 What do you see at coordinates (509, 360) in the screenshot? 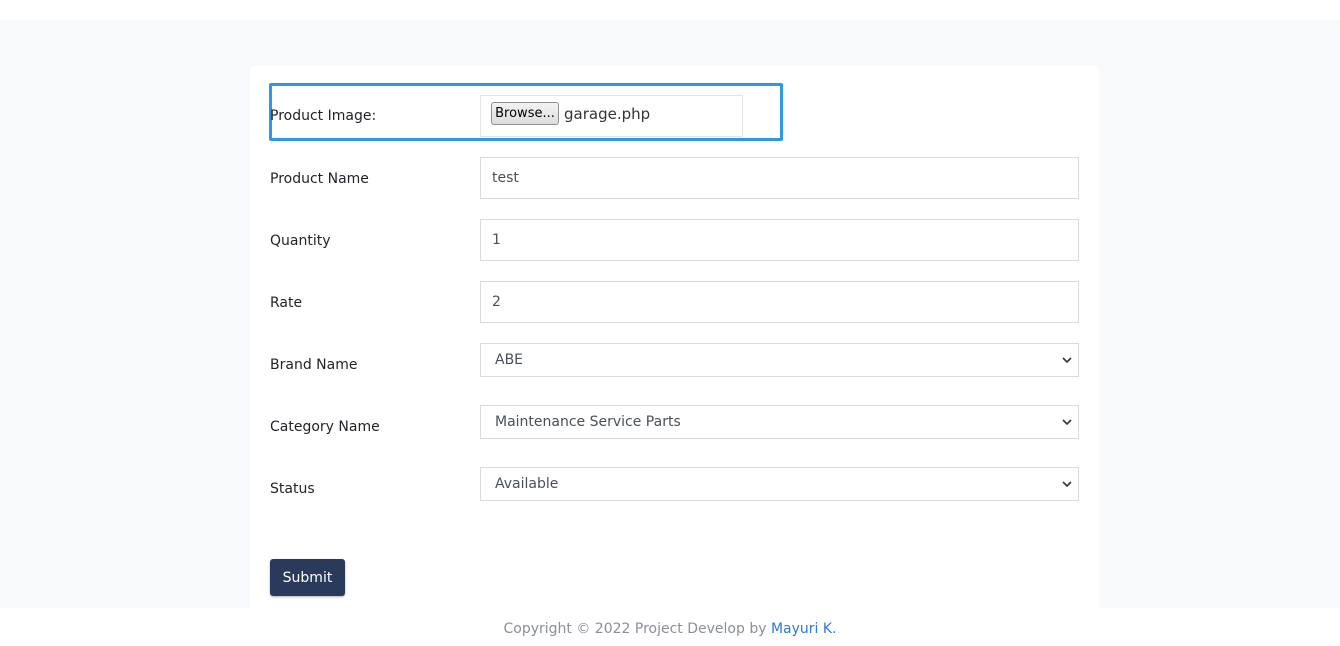
I see `brand-name-selected: ABE` at bounding box center [509, 360].